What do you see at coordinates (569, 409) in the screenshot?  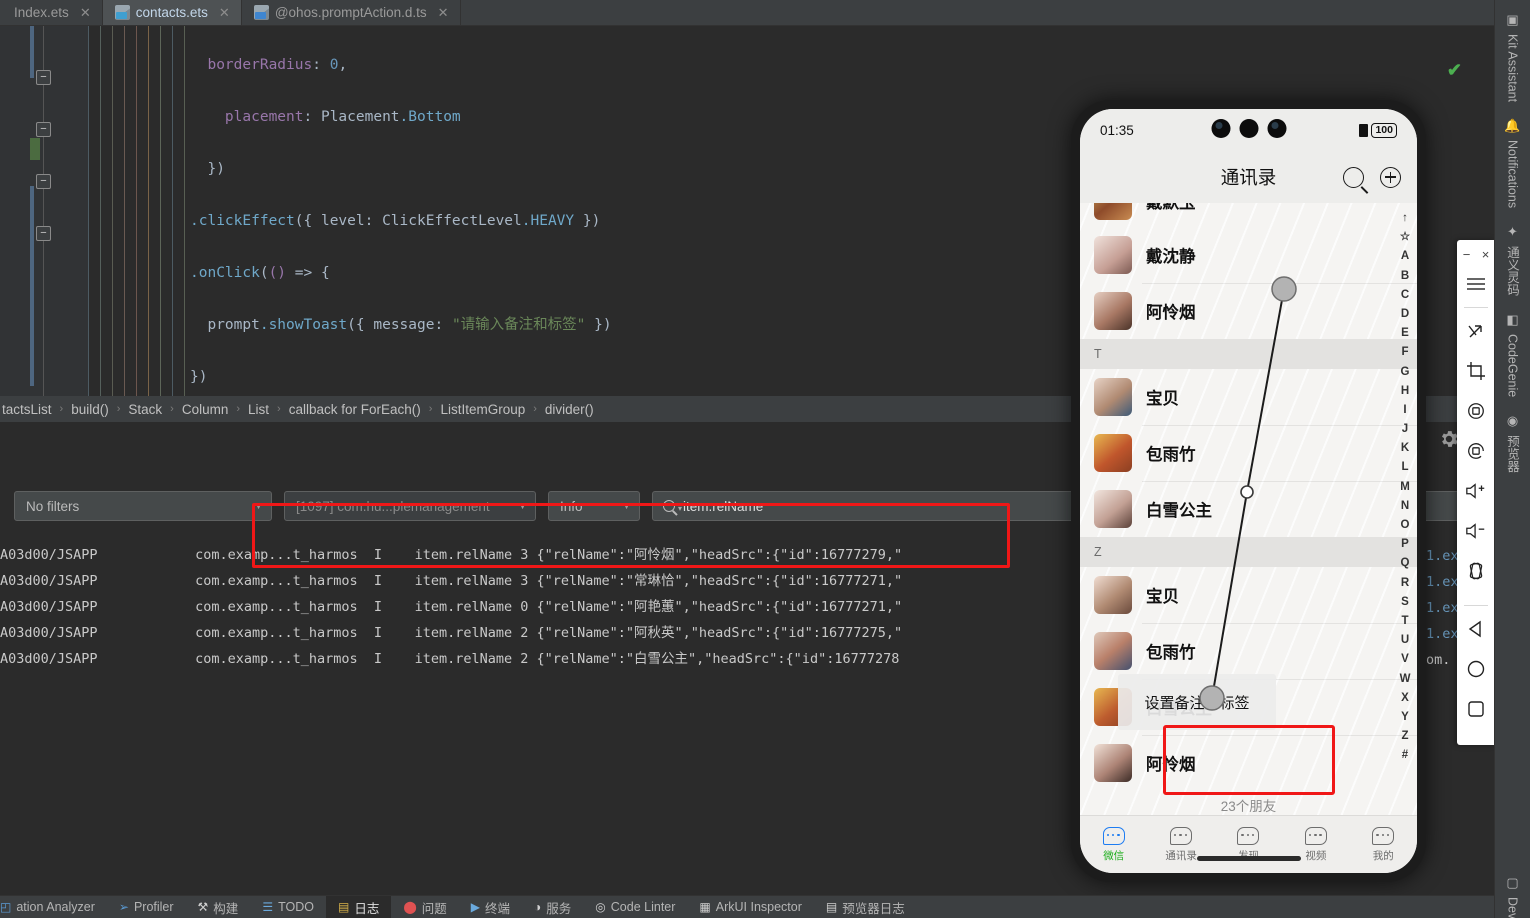 I see `breadcrumb-item: divider()` at bounding box center [569, 409].